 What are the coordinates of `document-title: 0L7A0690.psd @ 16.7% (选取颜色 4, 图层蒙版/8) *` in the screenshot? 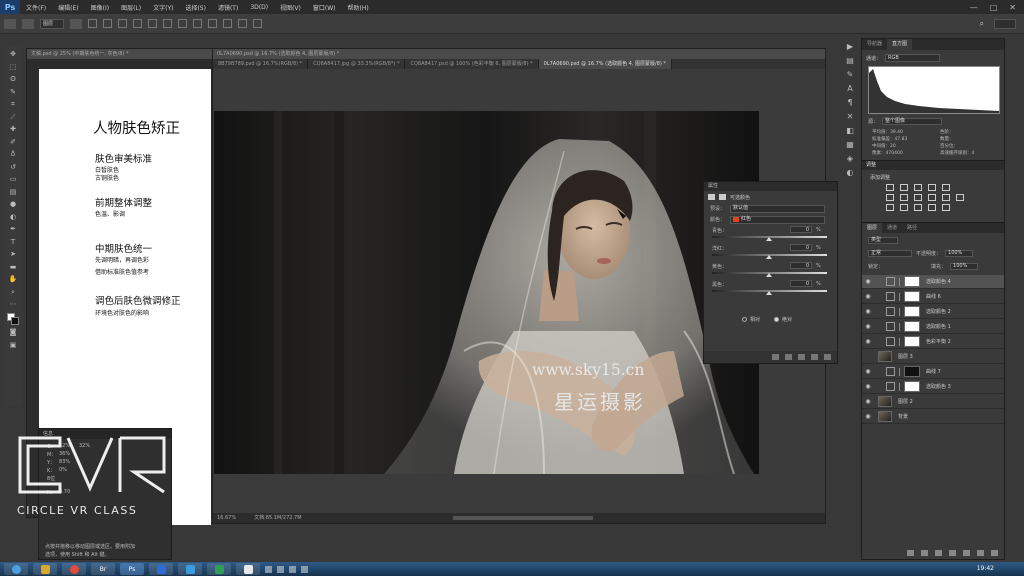 It's located at (519, 54).